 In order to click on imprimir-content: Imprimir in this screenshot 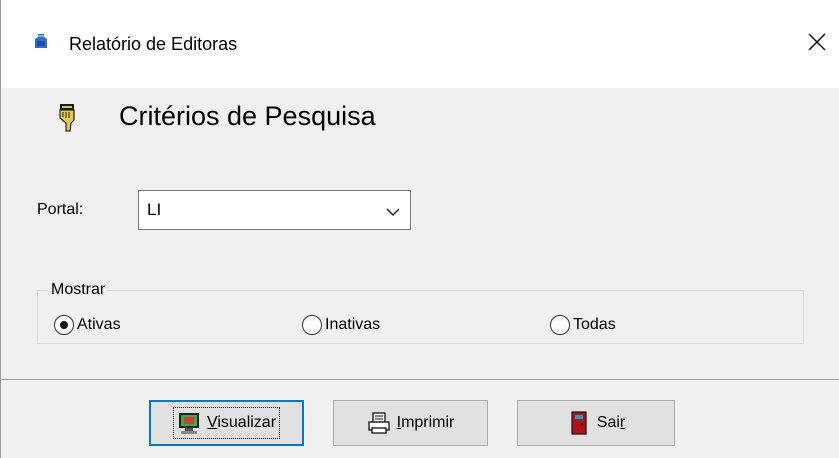, I will do `click(411, 423)`.